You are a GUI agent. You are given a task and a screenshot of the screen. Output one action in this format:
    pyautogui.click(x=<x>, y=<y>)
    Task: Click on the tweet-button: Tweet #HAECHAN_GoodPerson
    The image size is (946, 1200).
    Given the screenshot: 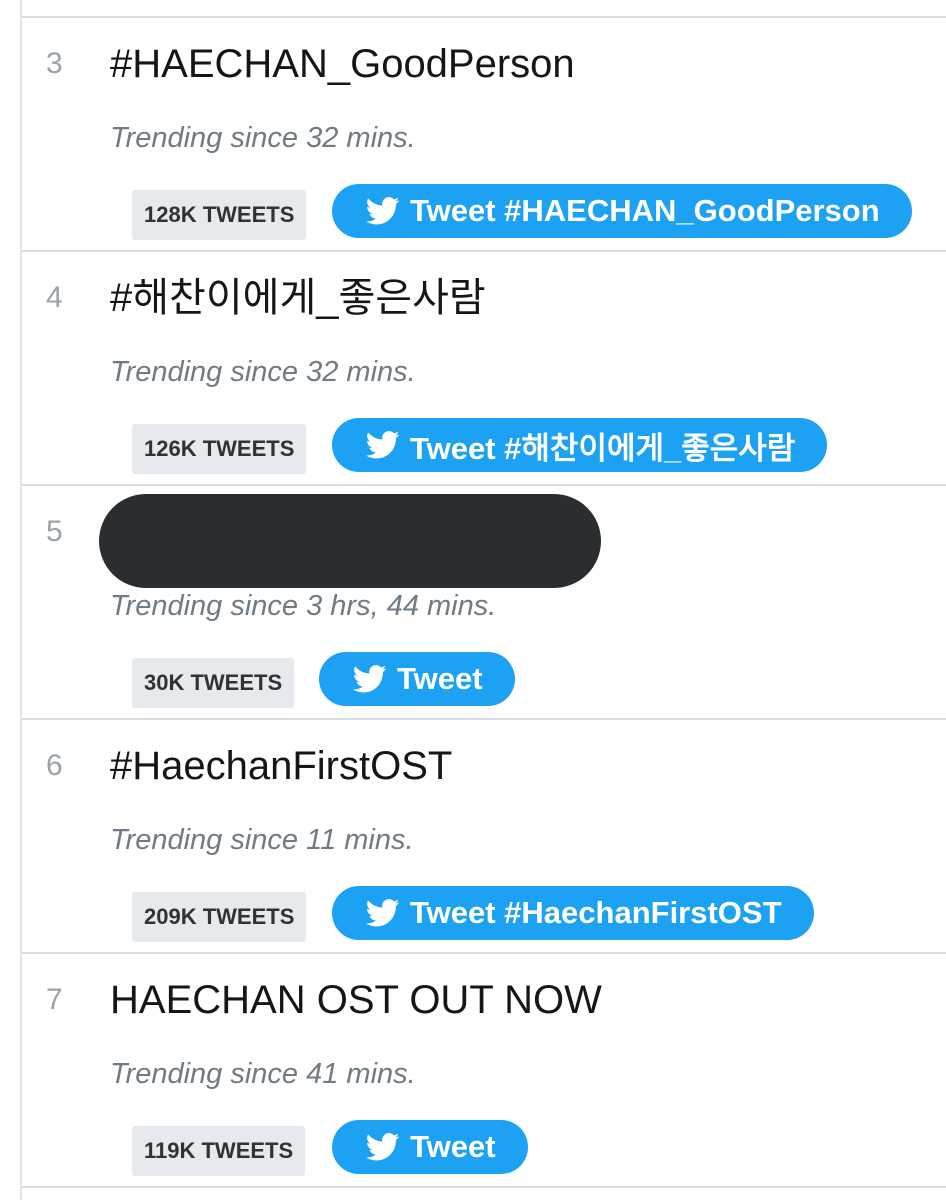 What is the action you would take?
    pyautogui.click(x=622, y=211)
    